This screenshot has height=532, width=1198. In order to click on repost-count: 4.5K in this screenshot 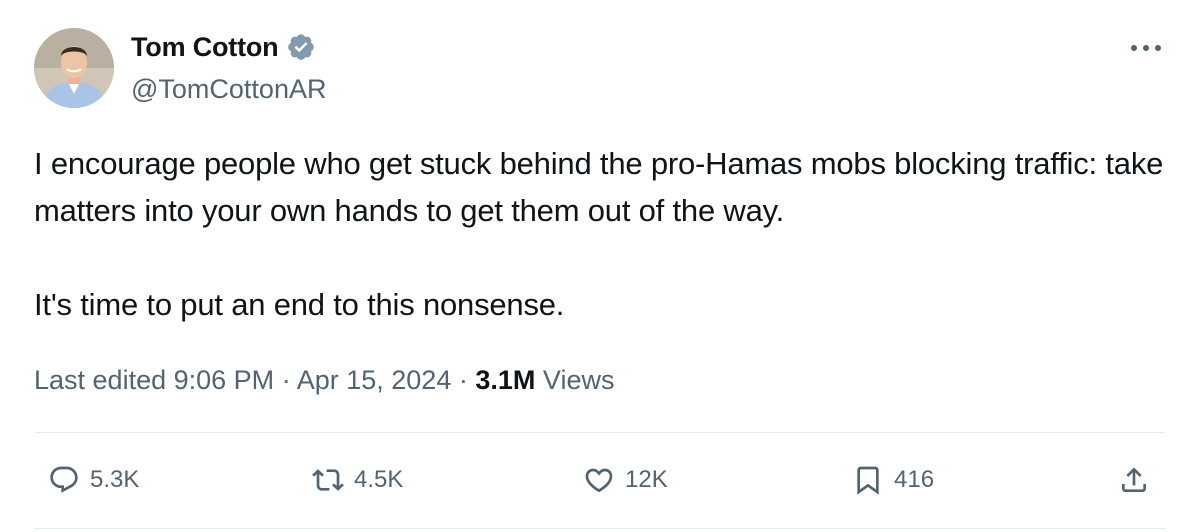, I will do `click(379, 479)`.